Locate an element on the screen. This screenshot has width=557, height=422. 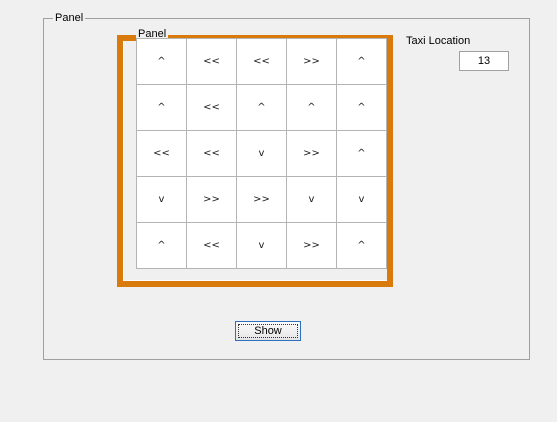
grid-cell-r2-c4: ^ is located at coordinates (361, 153).